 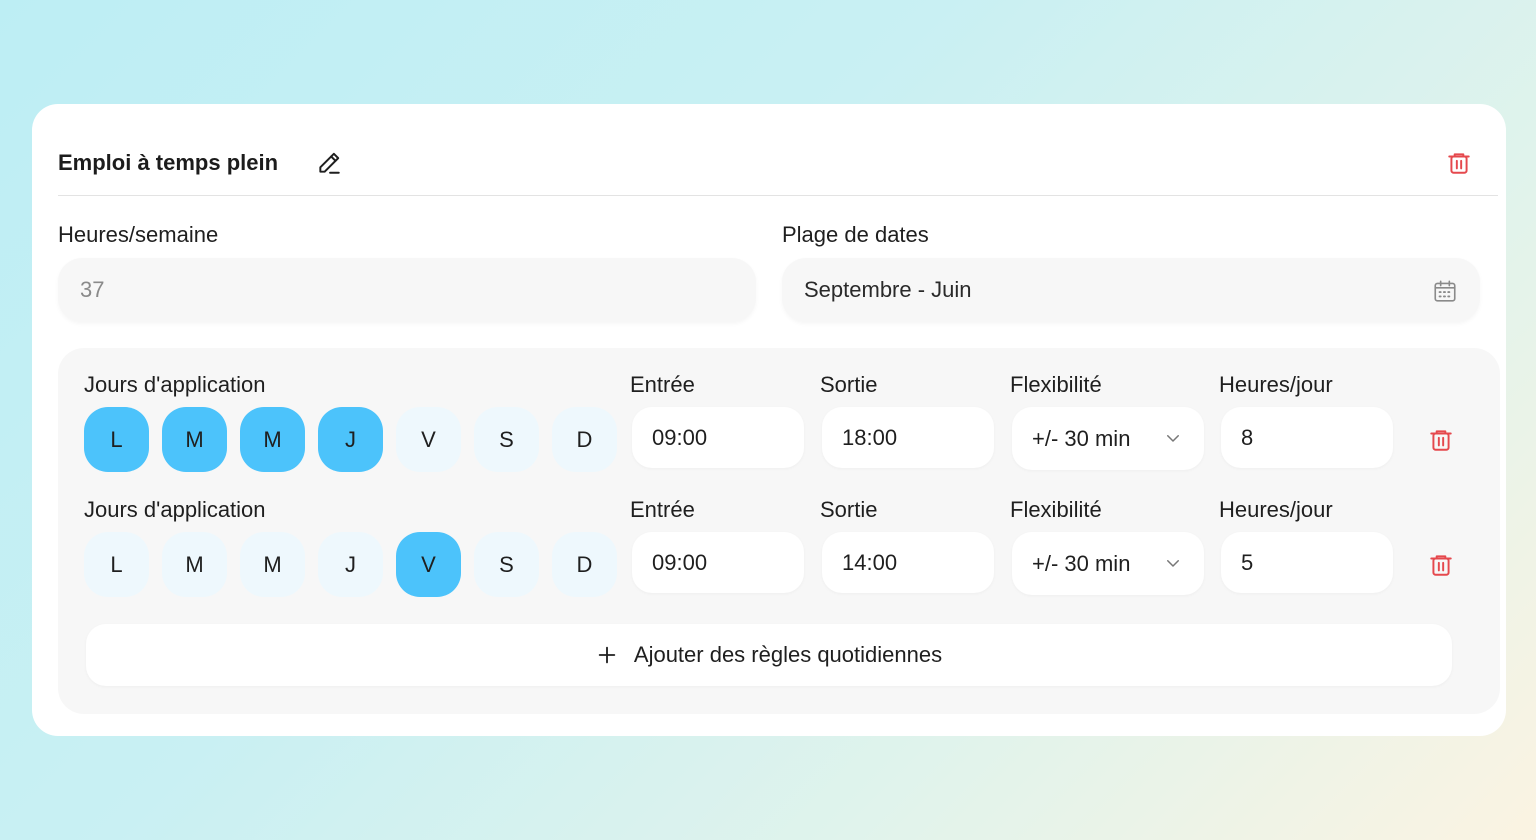 I want to click on hours-week-label: Heures/semaine, so click(x=138, y=234).